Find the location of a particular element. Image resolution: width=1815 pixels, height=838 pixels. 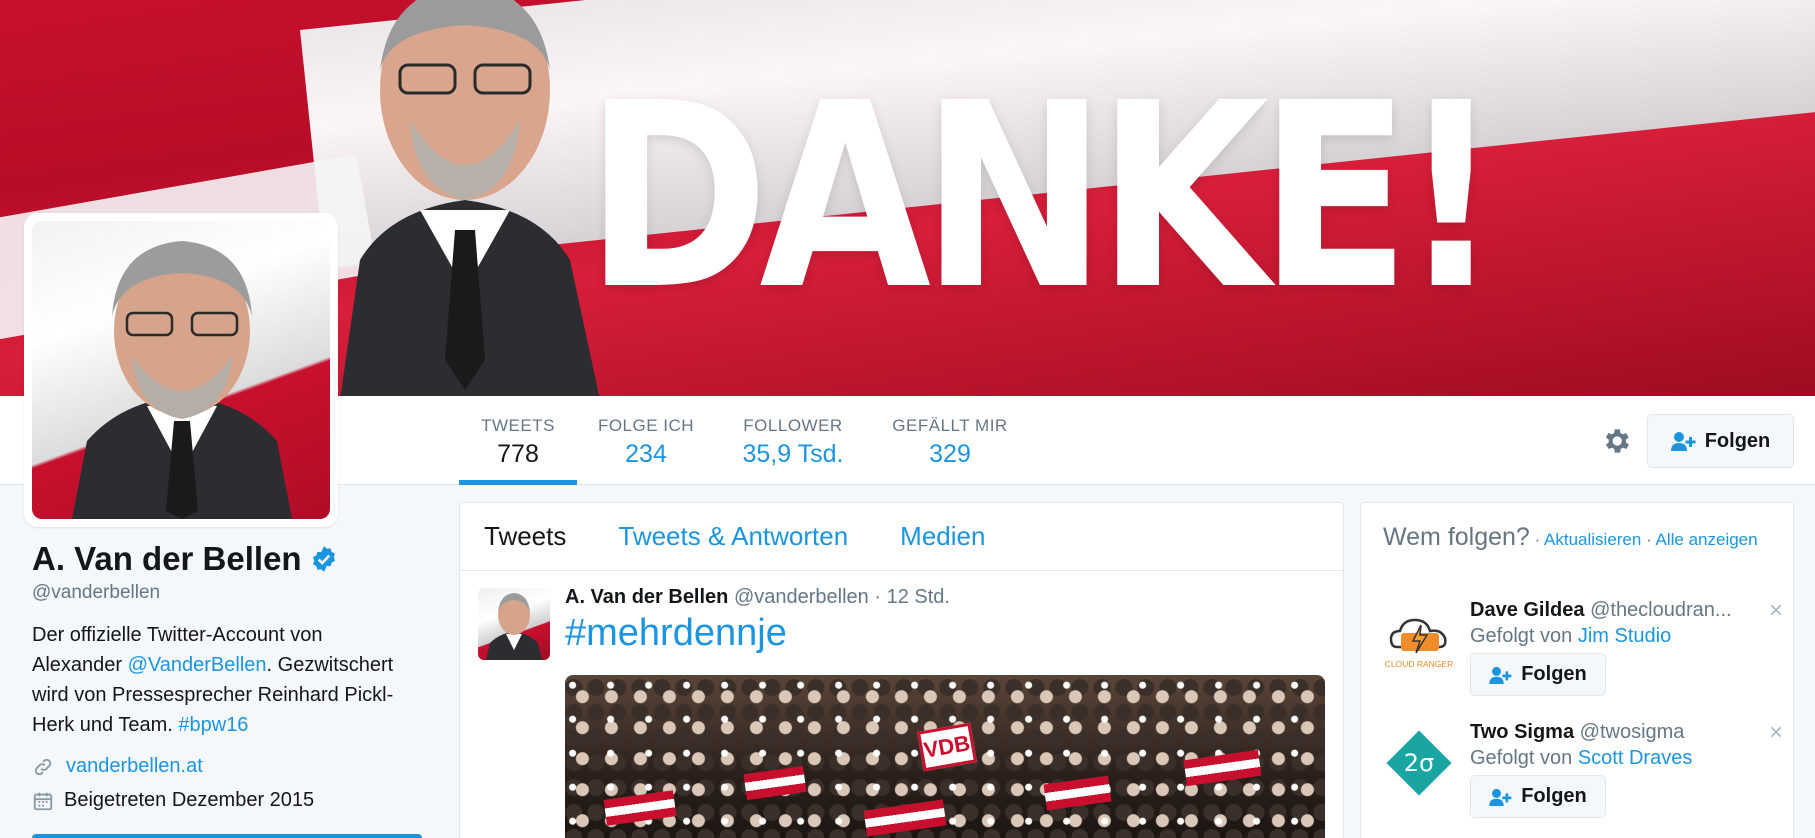

stat-value: 329 is located at coordinates (950, 454).